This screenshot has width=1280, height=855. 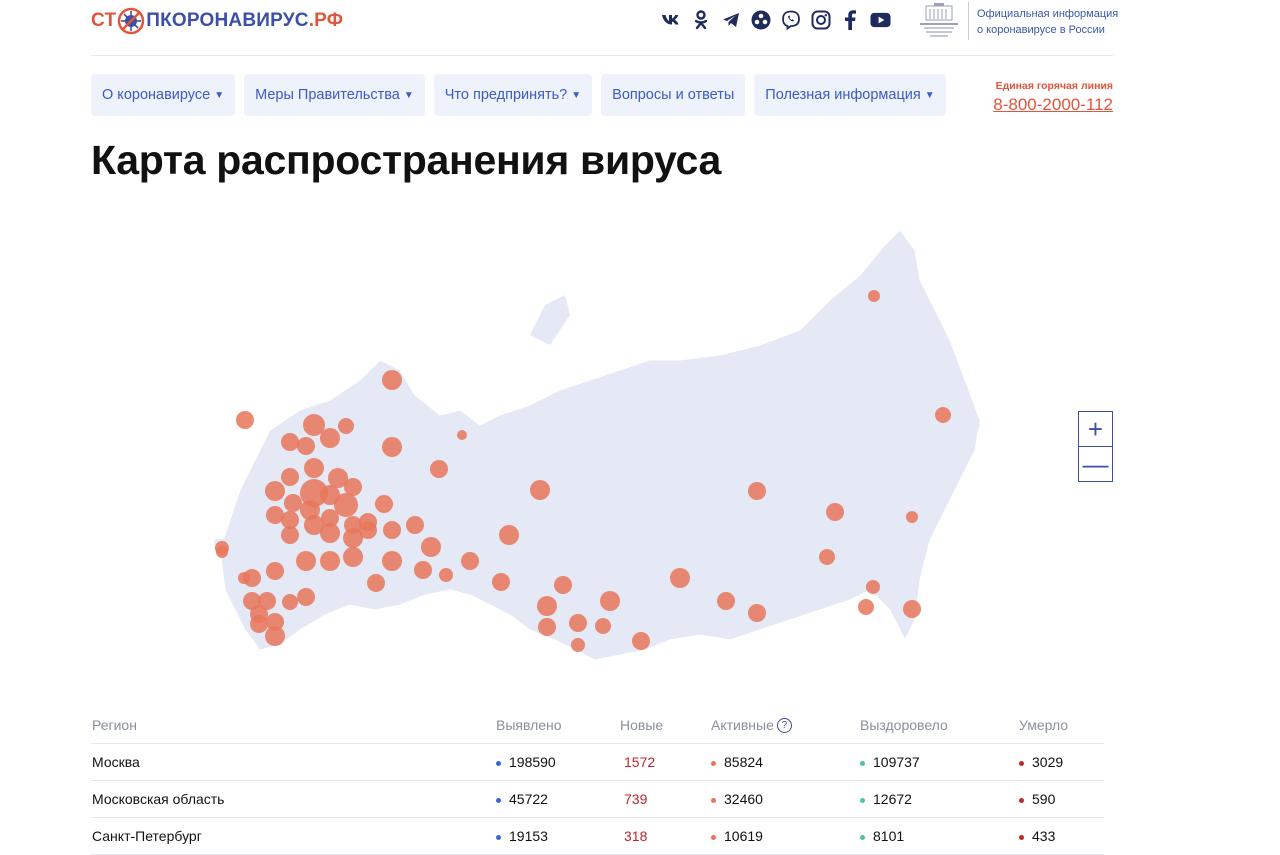 I want to click on region-name: Санкт-Петербург, so click(x=293, y=836).